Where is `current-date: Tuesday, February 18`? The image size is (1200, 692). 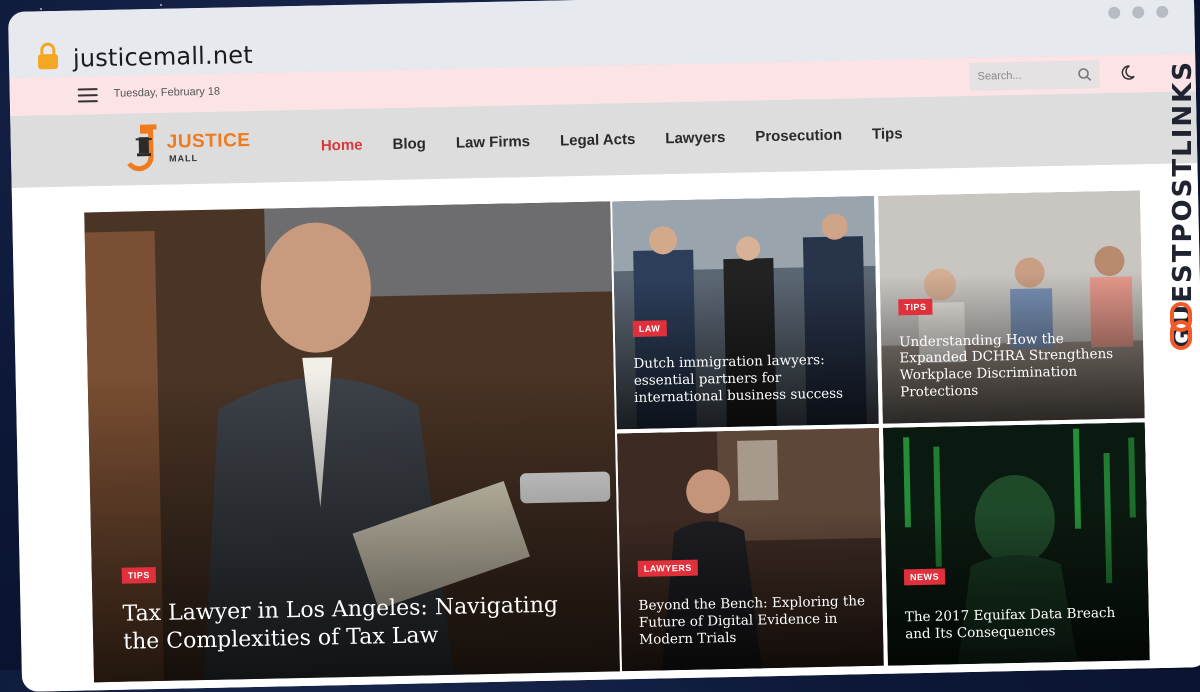 current-date: Tuesday, February 18 is located at coordinates (167, 93).